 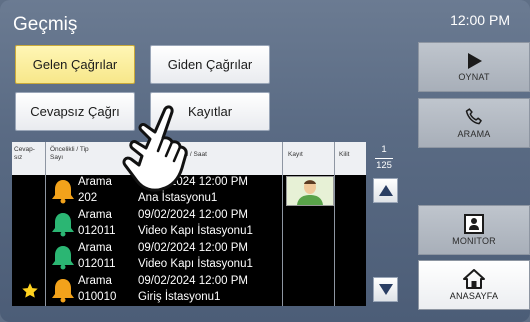 I want to click on triangle-down-icon, so click(x=385, y=289).